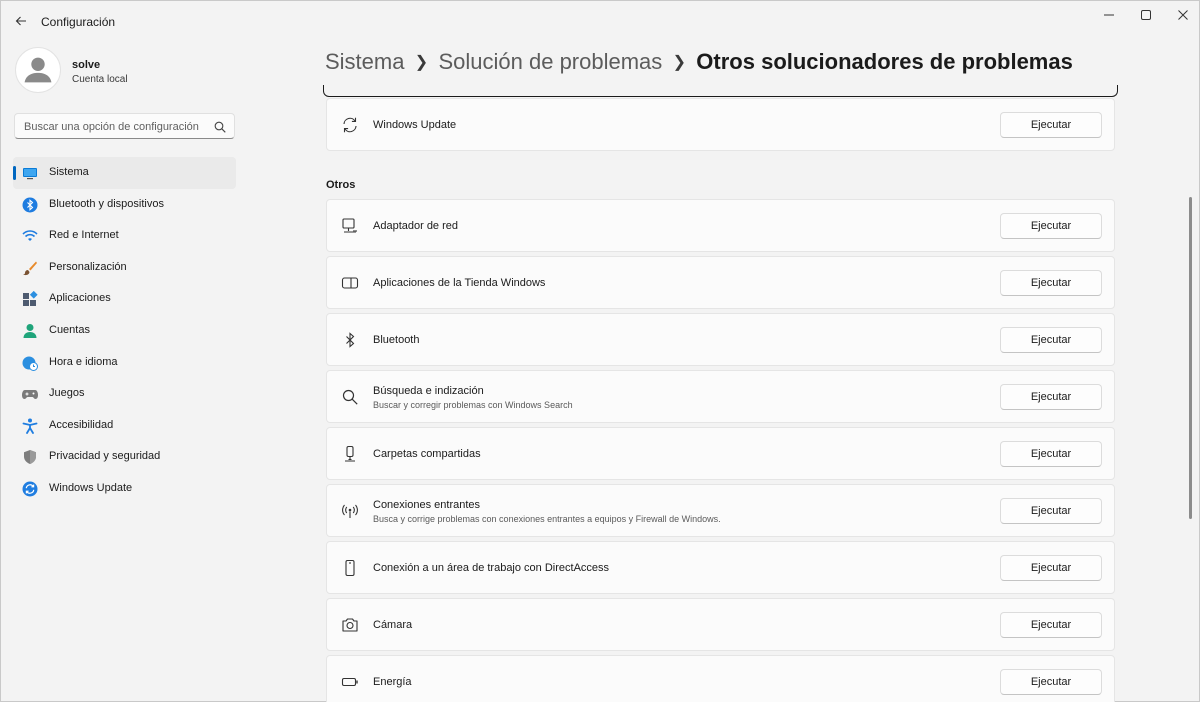  What do you see at coordinates (30, 236) in the screenshot?
I see `wifi-icon` at bounding box center [30, 236].